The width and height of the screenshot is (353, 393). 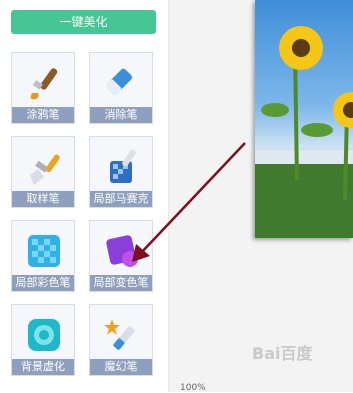 What do you see at coordinates (282, 353) in the screenshot?
I see `watermark: Bai百度` at bounding box center [282, 353].